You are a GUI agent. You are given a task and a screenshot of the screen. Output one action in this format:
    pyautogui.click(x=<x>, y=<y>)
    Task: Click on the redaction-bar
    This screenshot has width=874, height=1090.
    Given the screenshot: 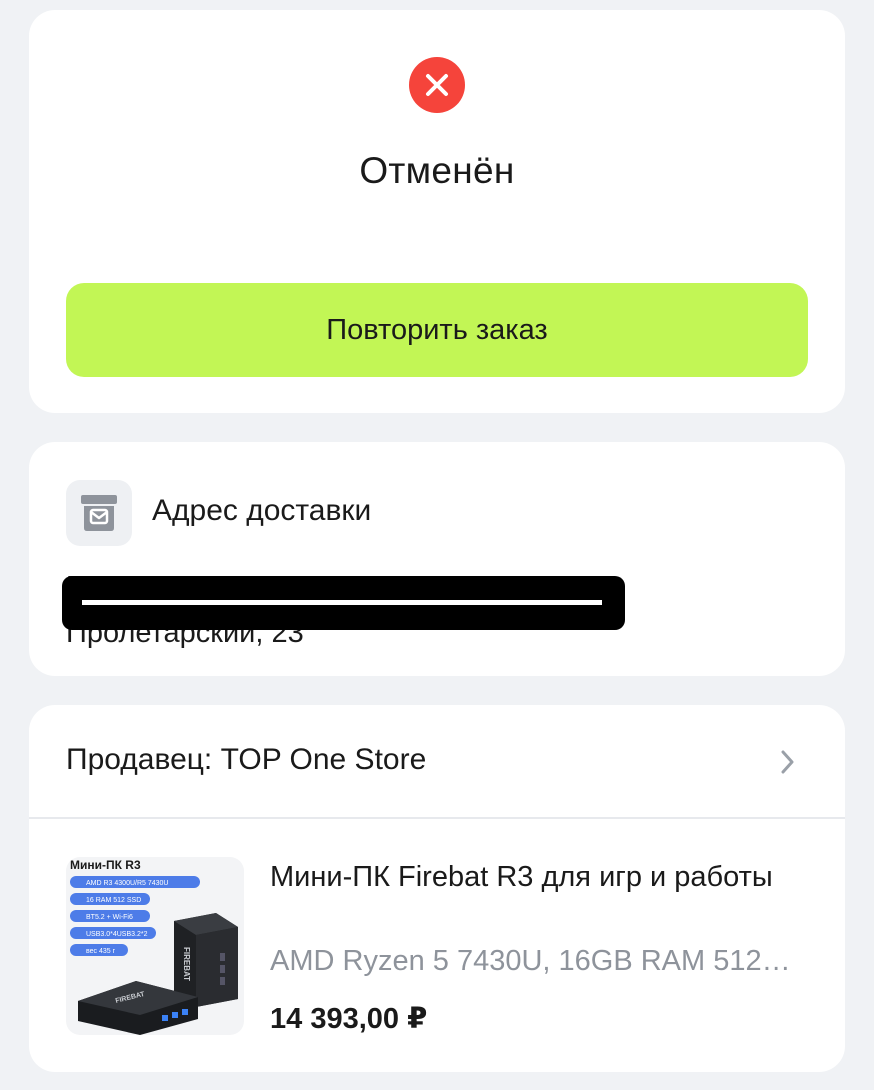 What is the action you would take?
    pyautogui.click(x=343, y=603)
    